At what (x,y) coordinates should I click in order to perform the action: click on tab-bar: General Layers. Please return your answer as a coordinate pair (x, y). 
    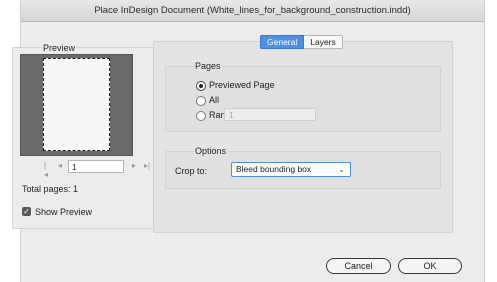
    Looking at the image, I should click on (301, 42).